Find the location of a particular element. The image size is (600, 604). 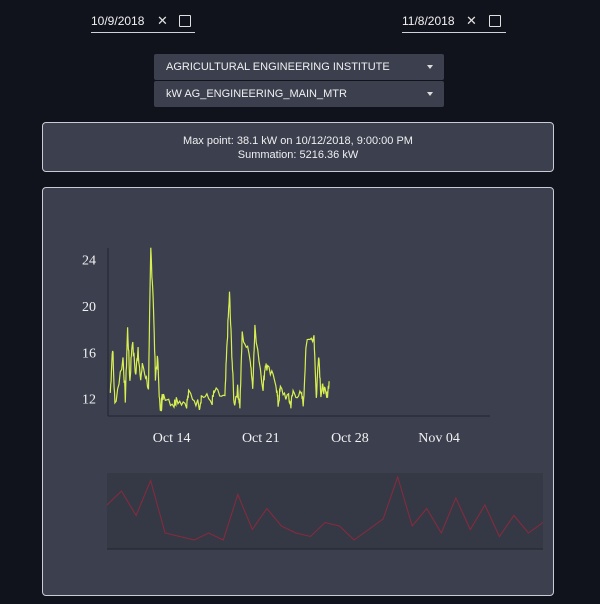

y-tick-label: 16 is located at coordinates (89, 353).